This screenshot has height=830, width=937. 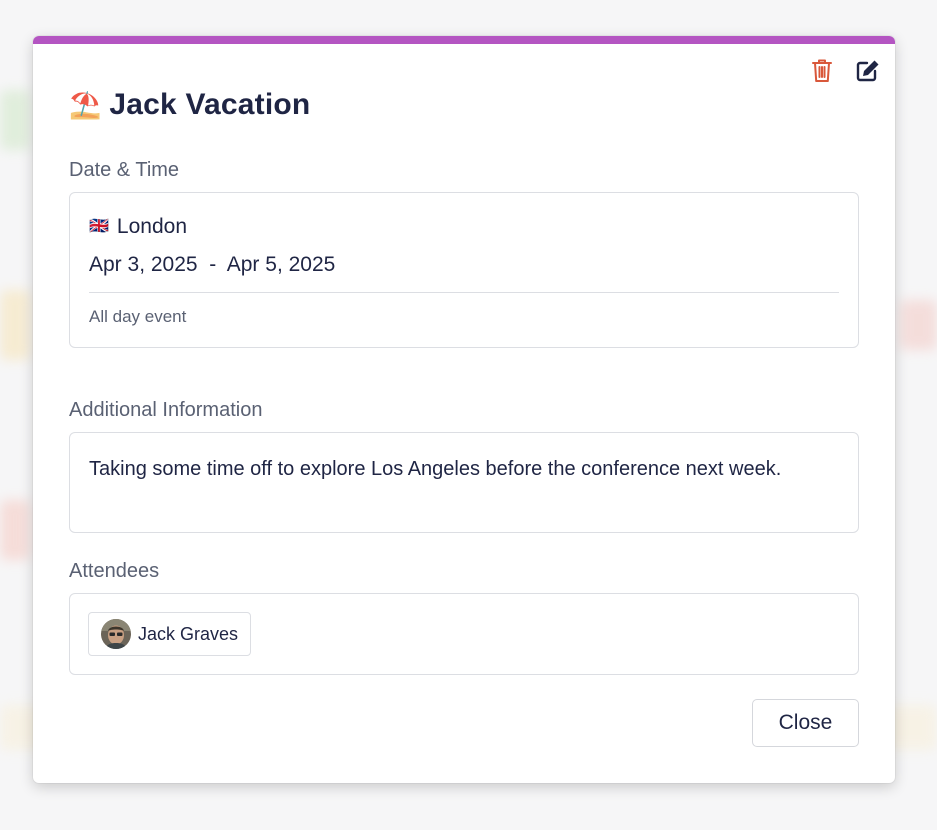 I want to click on attendee-name: Jack Graves, so click(x=188, y=633).